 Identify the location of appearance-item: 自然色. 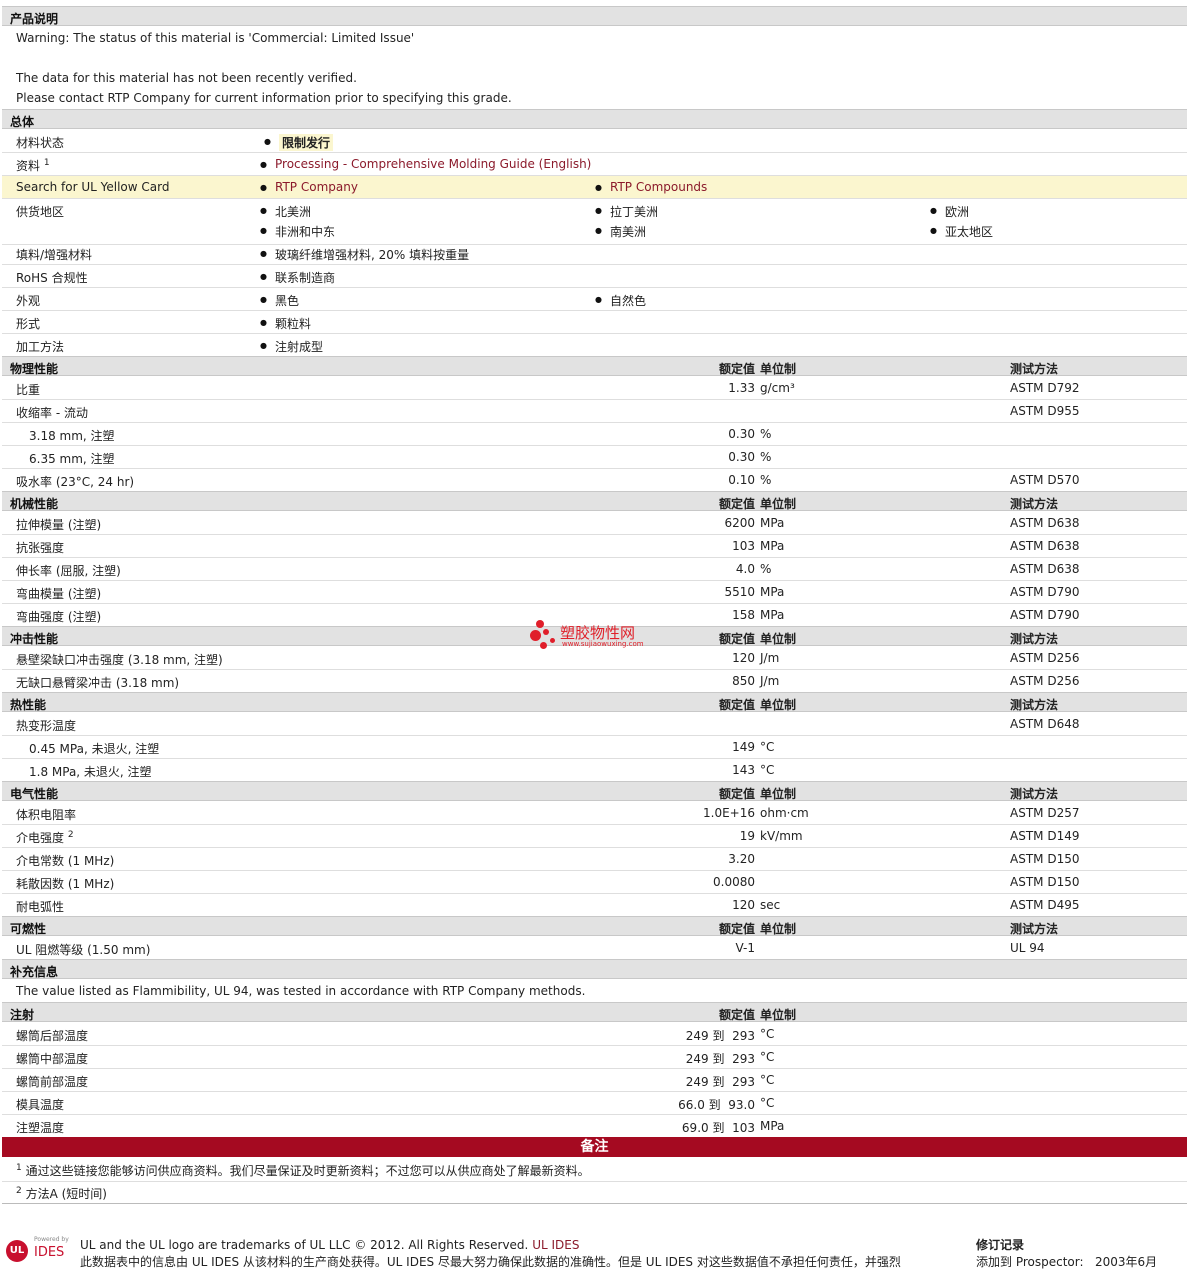
(620, 300).